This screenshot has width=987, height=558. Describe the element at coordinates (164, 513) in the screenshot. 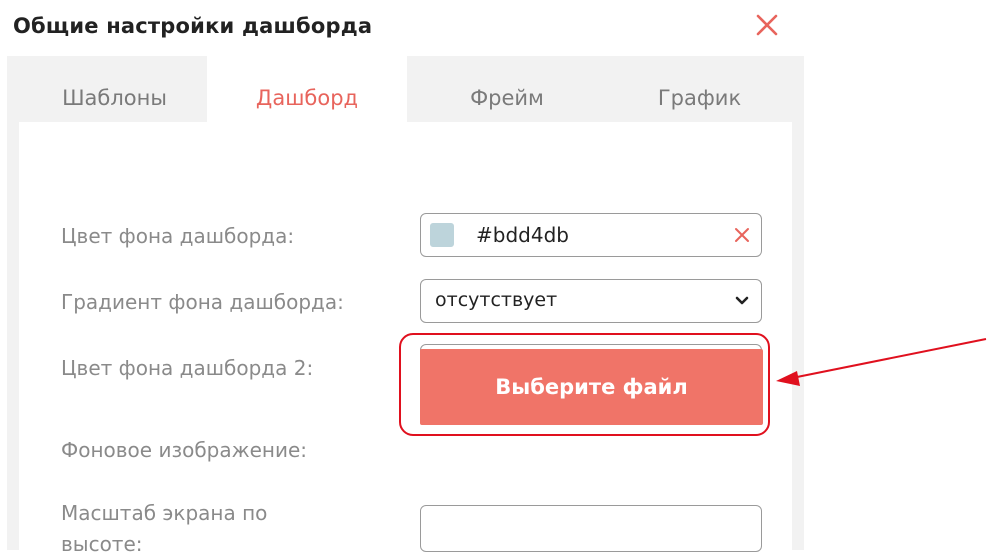

I see `scale-label-line1: Масштаб экрана по` at that location.